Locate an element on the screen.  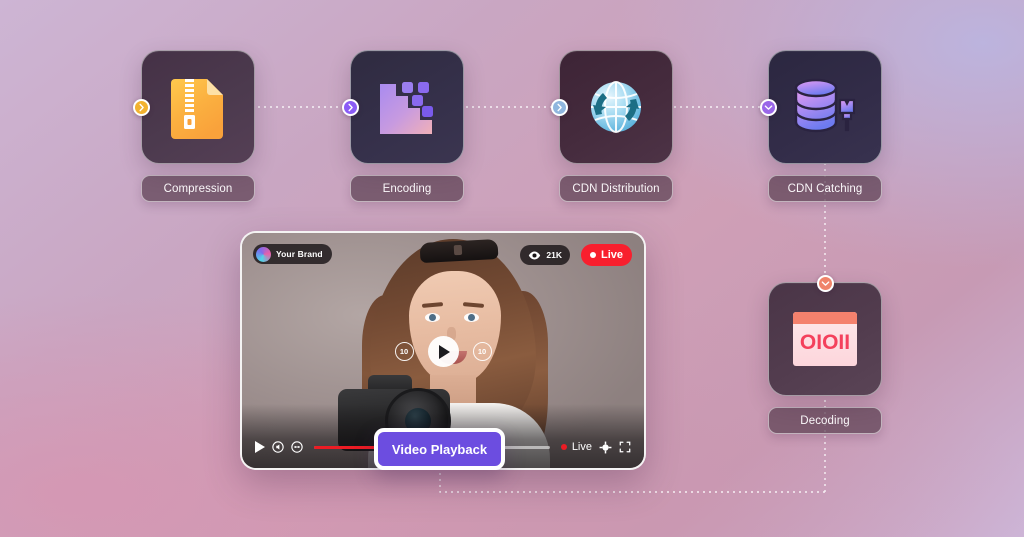
pin-cdn-distribution is located at coordinates (559, 107).